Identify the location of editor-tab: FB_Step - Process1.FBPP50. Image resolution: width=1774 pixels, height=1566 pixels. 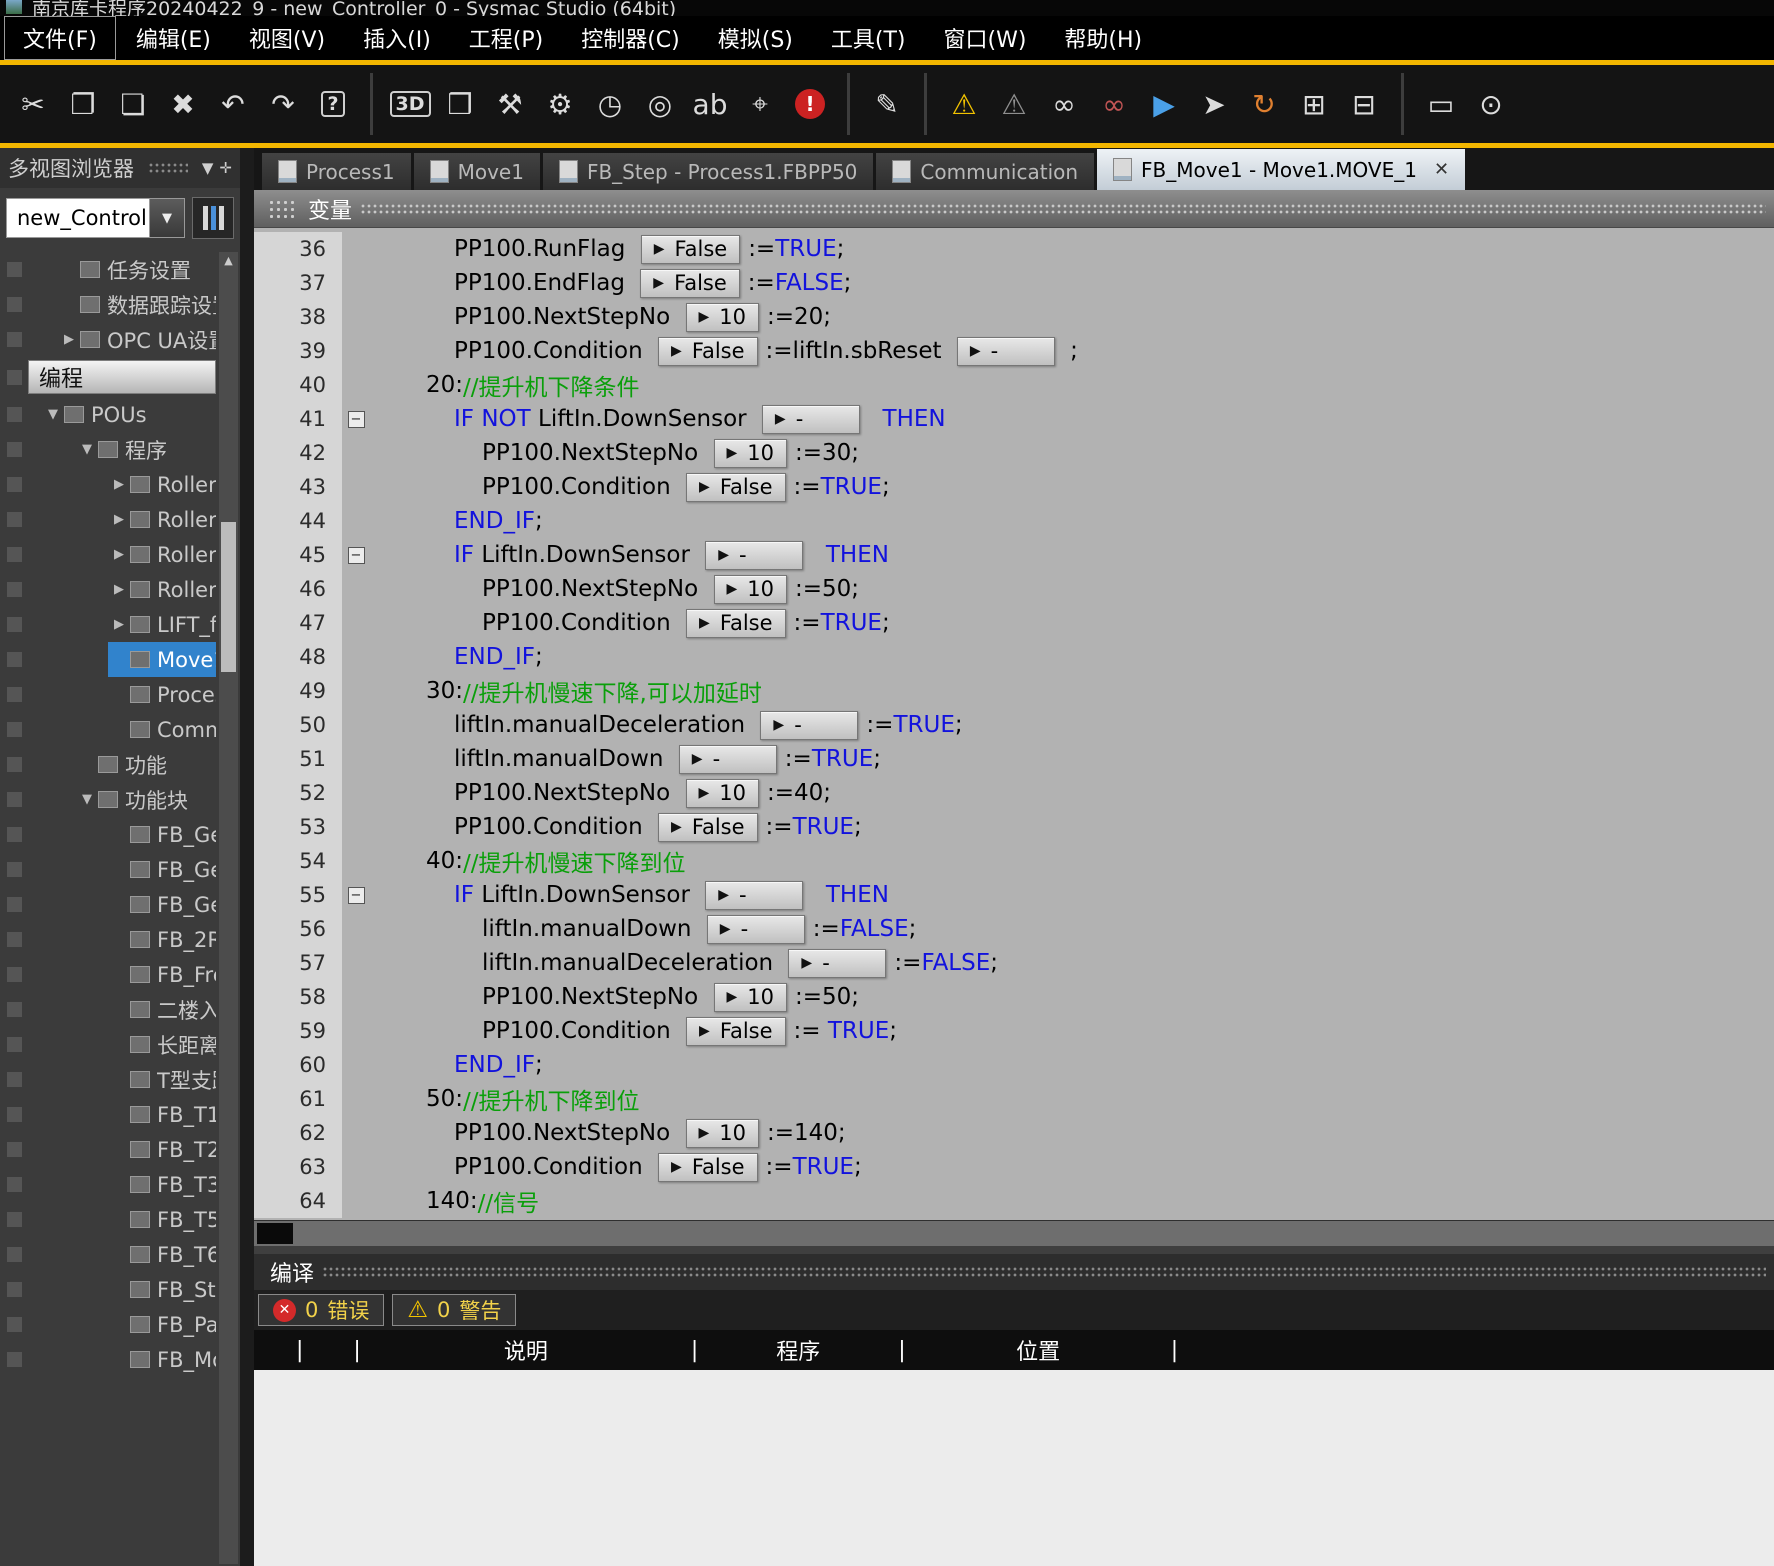
(708, 171).